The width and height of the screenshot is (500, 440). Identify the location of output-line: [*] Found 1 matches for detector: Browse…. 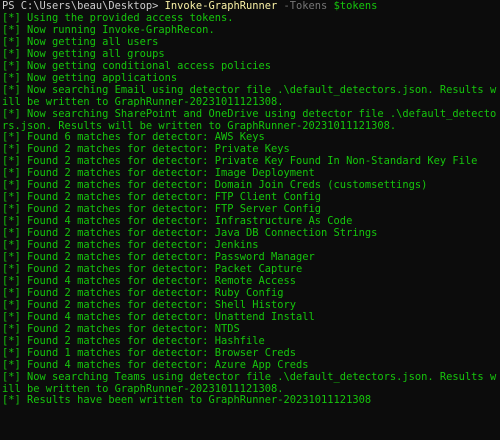
(149, 352).